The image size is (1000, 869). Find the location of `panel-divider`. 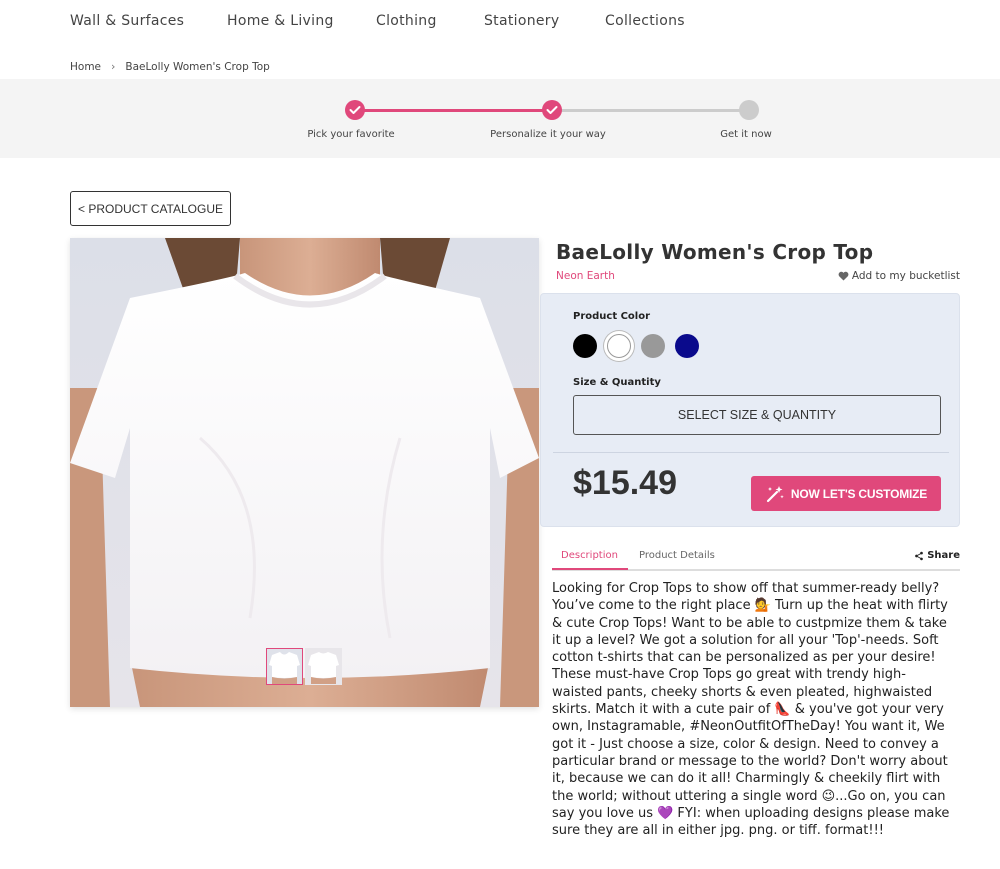

panel-divider is located at coordinates (751, 452).